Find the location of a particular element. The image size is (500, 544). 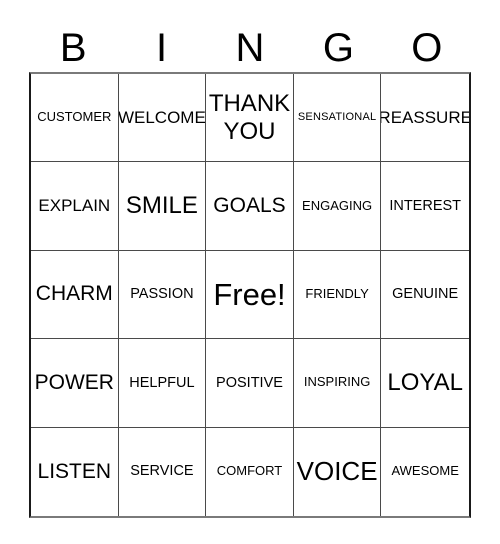

bingo-cell: POWER is located at coordinates (75, 383).